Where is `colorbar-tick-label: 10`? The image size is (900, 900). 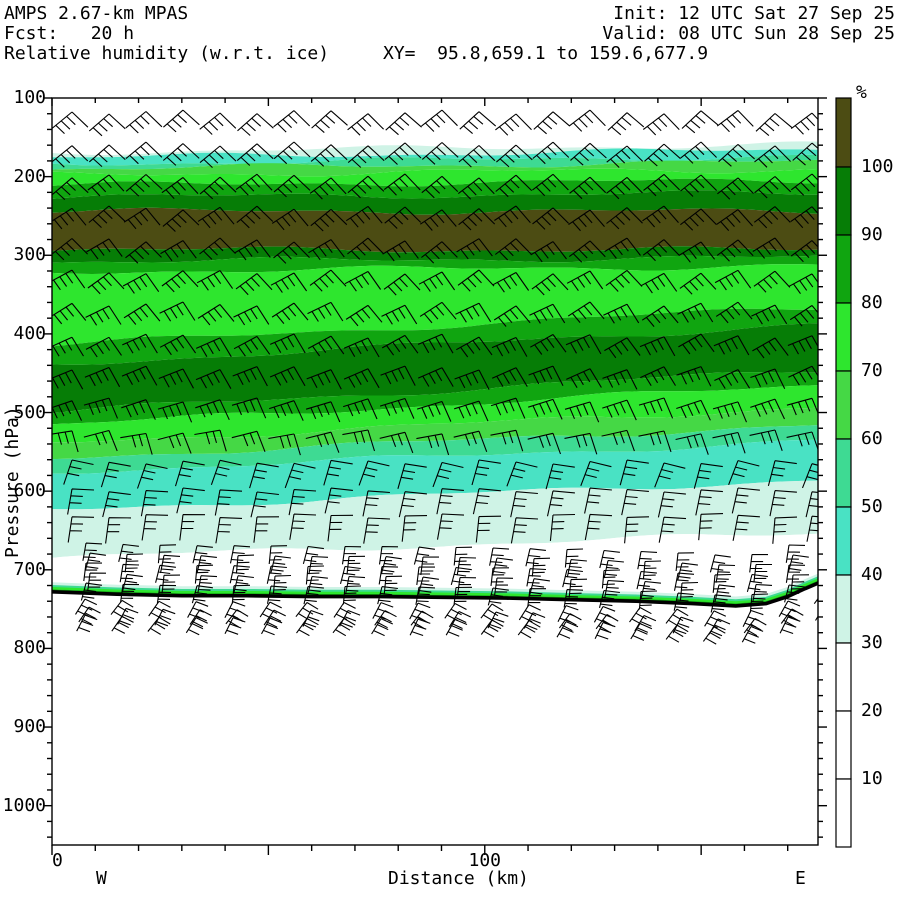 colorbar-tick-label: 10 is located at coordinates (872, 778).